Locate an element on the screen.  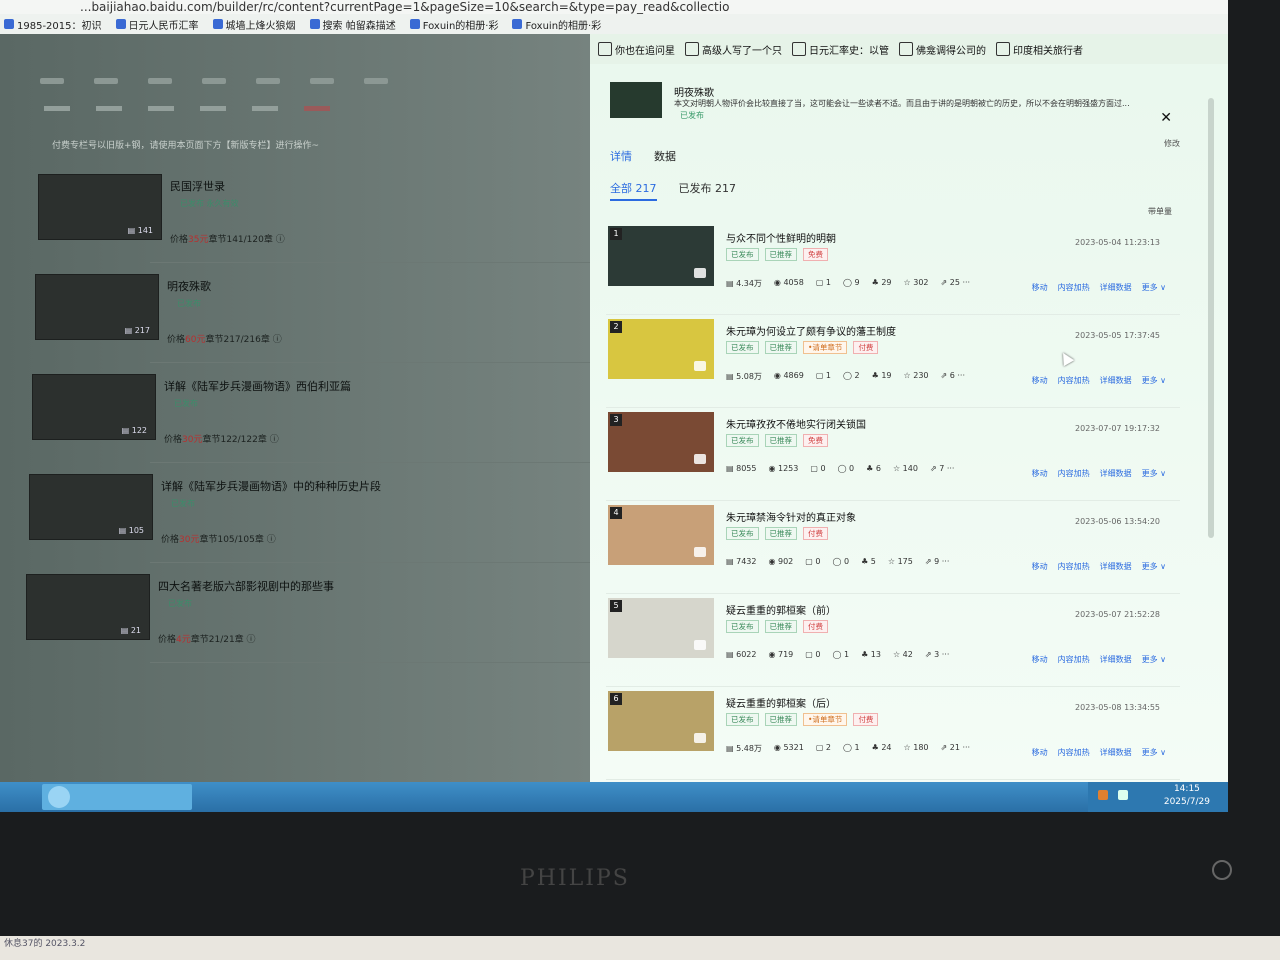
column-title: 详解《陆军步兵漫画物语》西伯利亚篇 is located at coordinates (257, 386).